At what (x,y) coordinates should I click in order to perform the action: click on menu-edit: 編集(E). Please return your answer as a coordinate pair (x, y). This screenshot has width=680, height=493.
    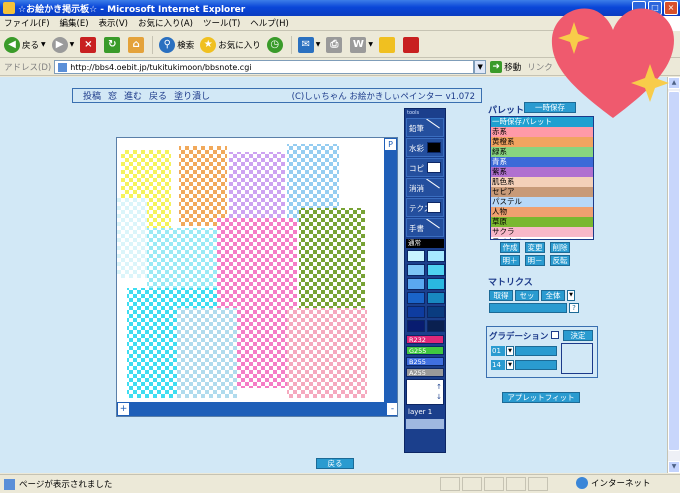
    Looking at the image, I should click on (74, 23).